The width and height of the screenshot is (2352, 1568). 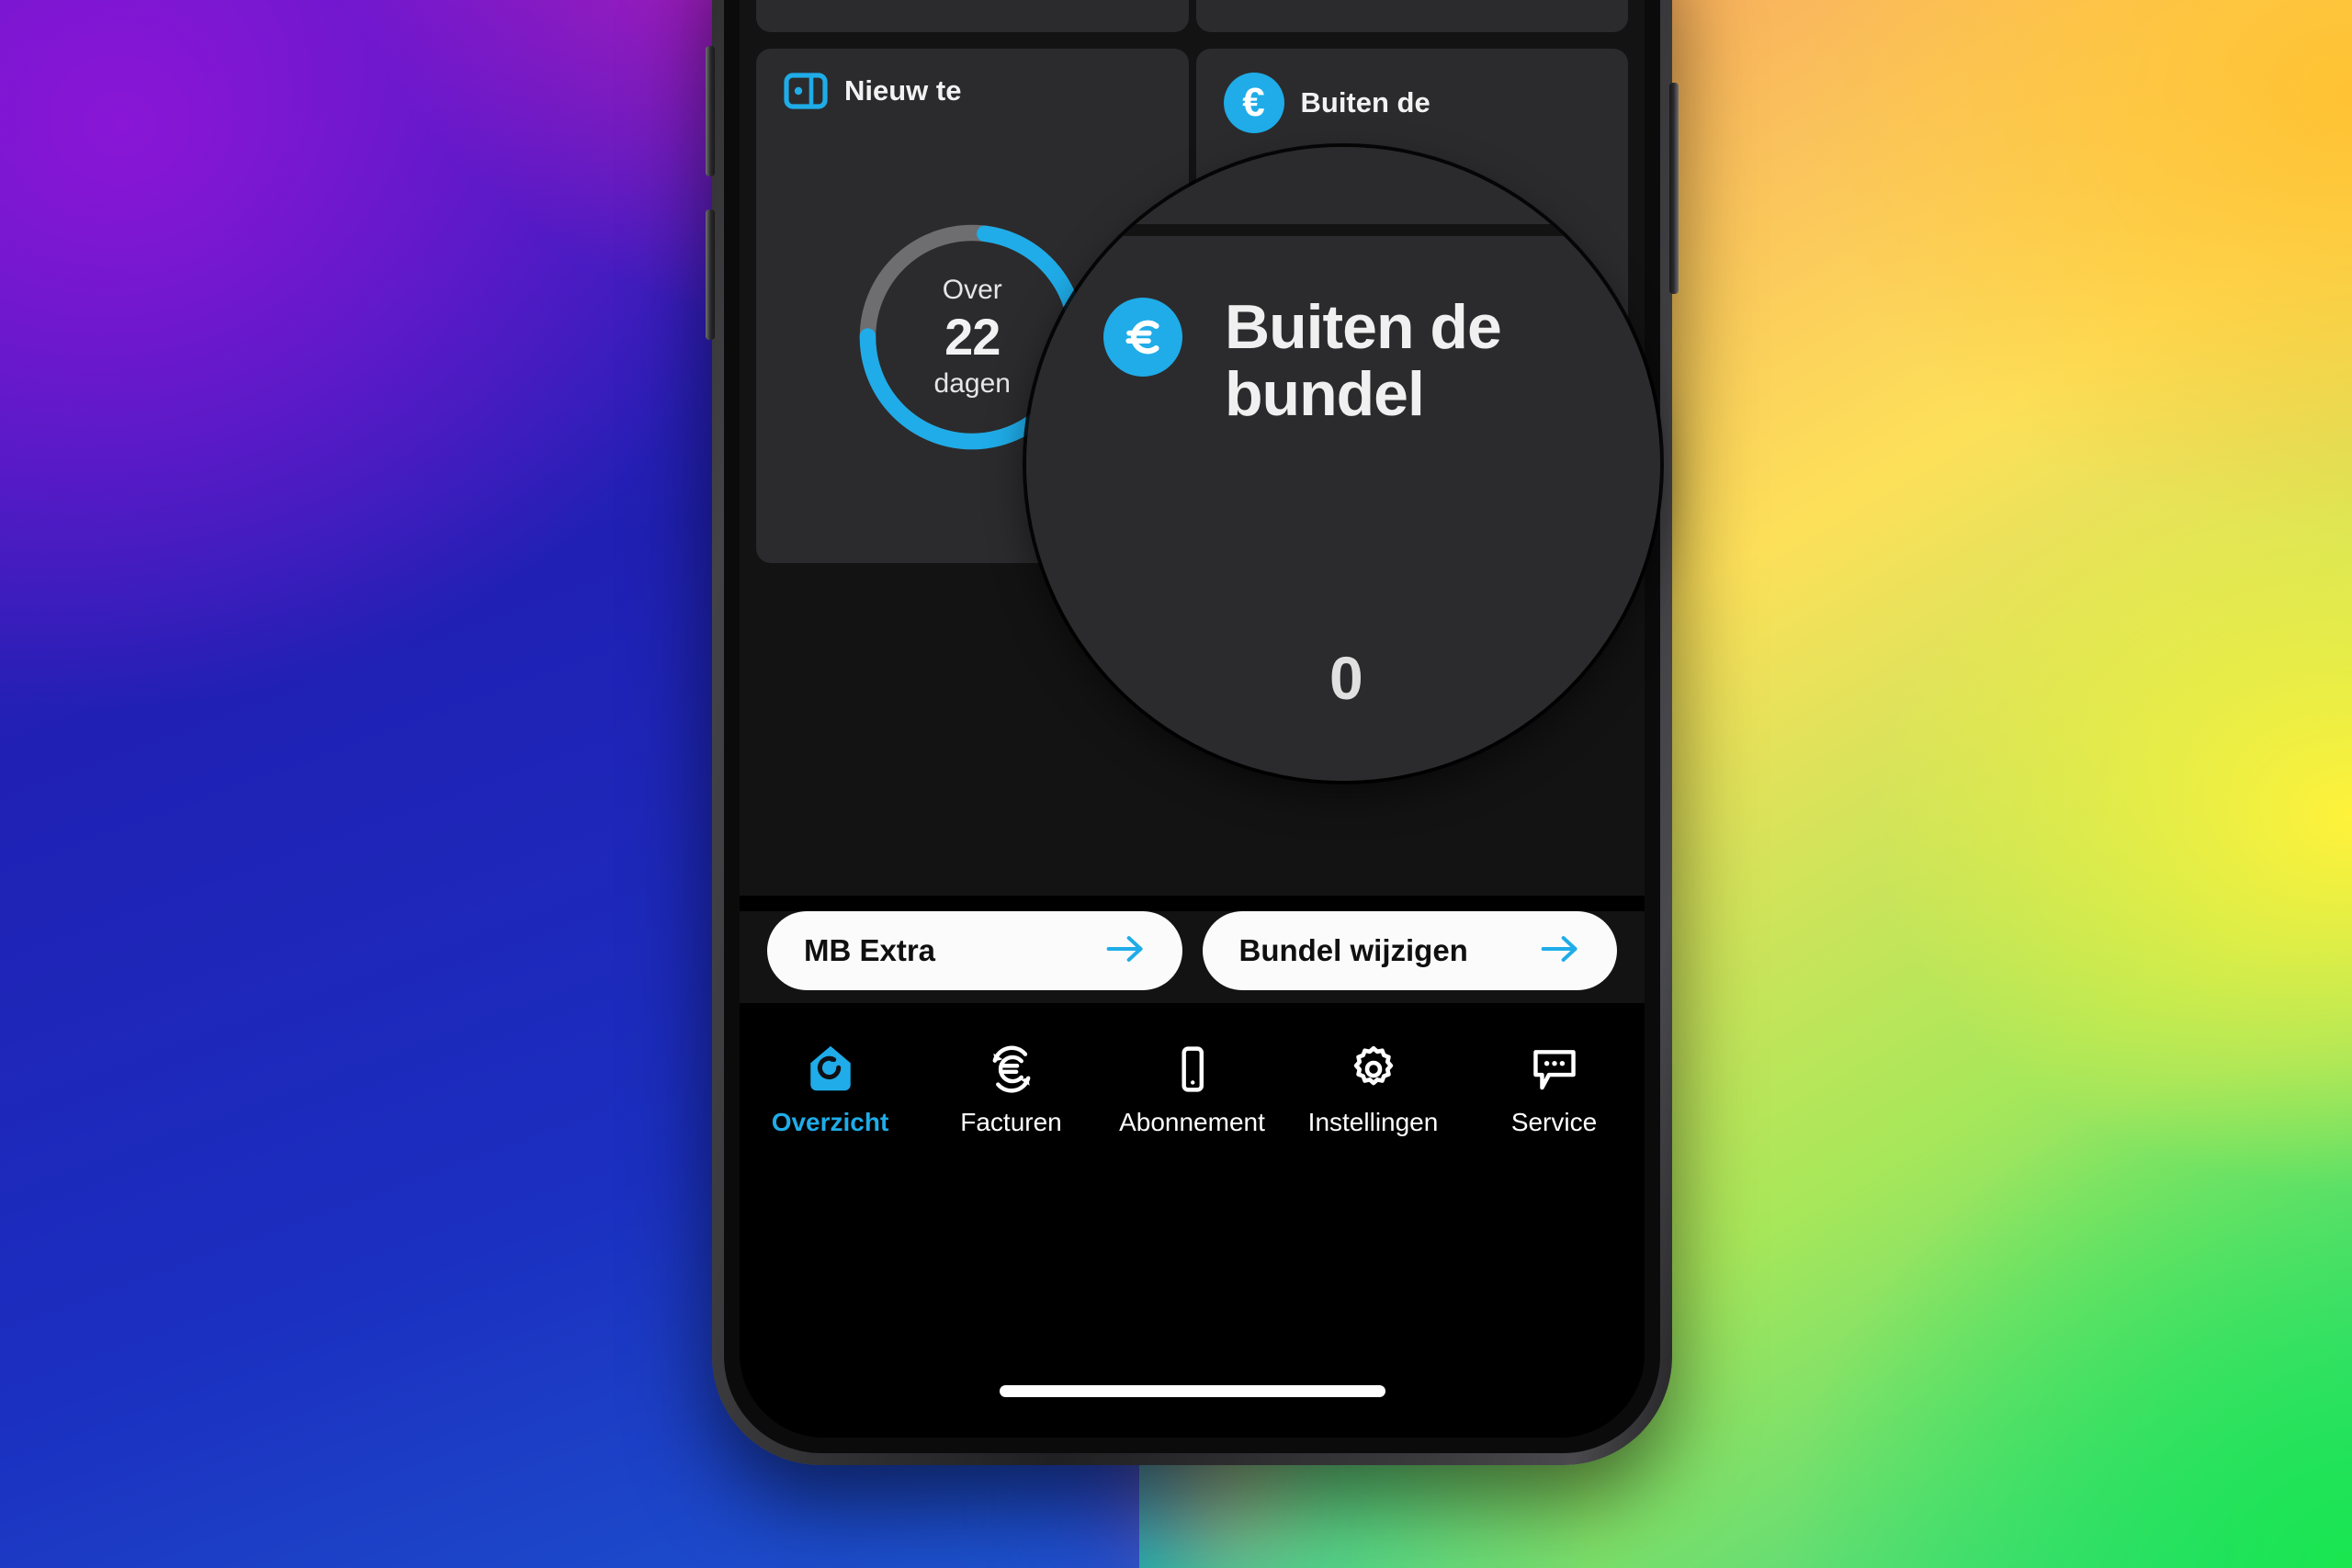 I want to click on days-gauge-top: Over, so click(x=972, y=291).